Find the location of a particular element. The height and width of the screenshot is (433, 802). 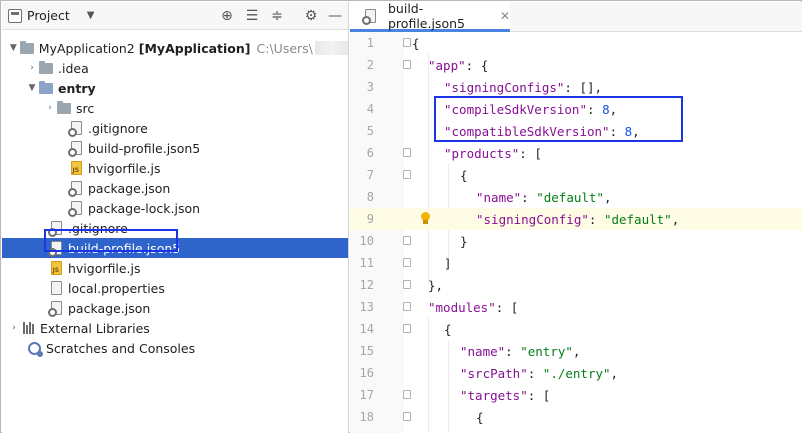

json-key: "targets" is located at coordinates (494, 395).